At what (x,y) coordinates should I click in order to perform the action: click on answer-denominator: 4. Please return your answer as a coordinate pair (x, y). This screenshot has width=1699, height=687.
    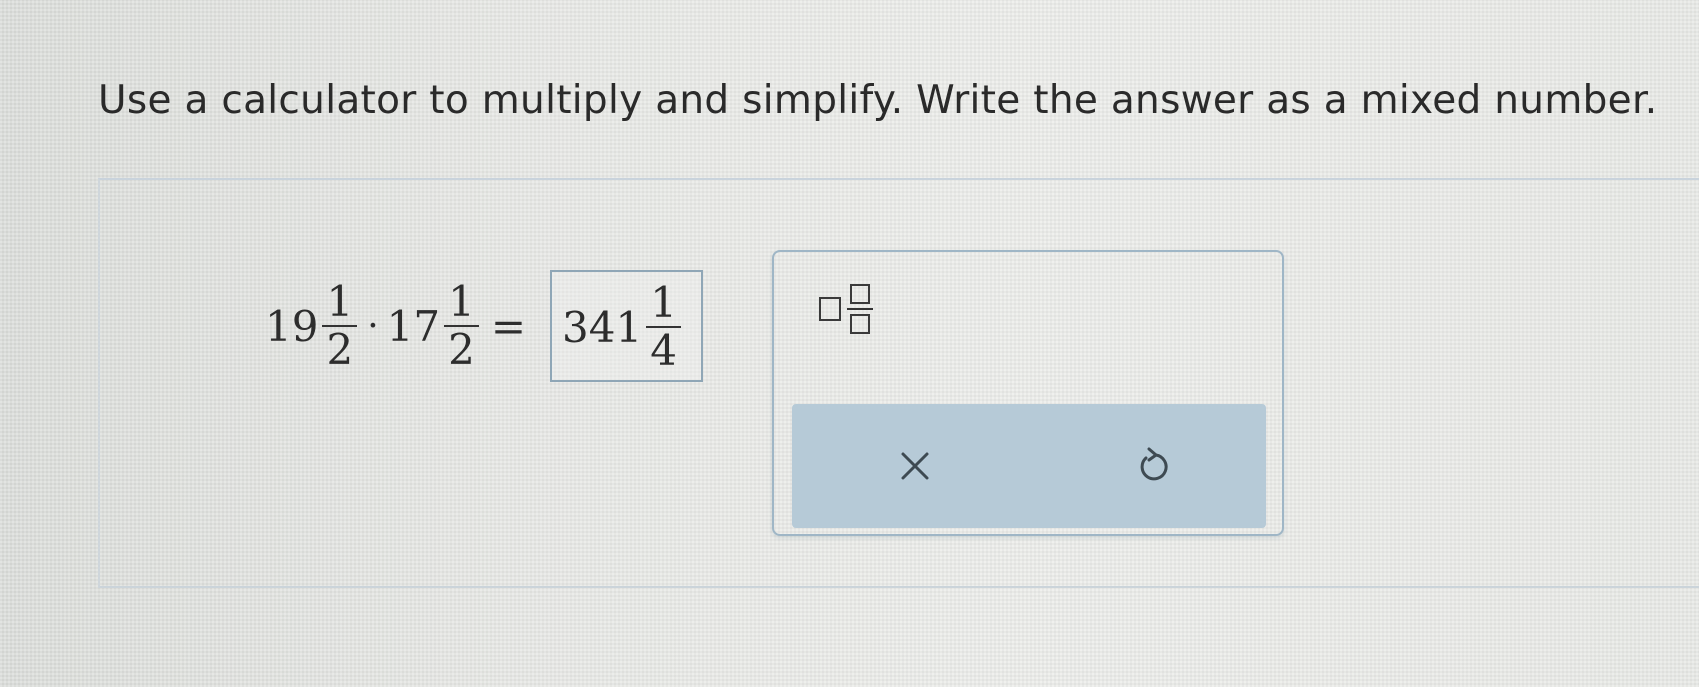
    Looking at the image, I should click on (663, 350).